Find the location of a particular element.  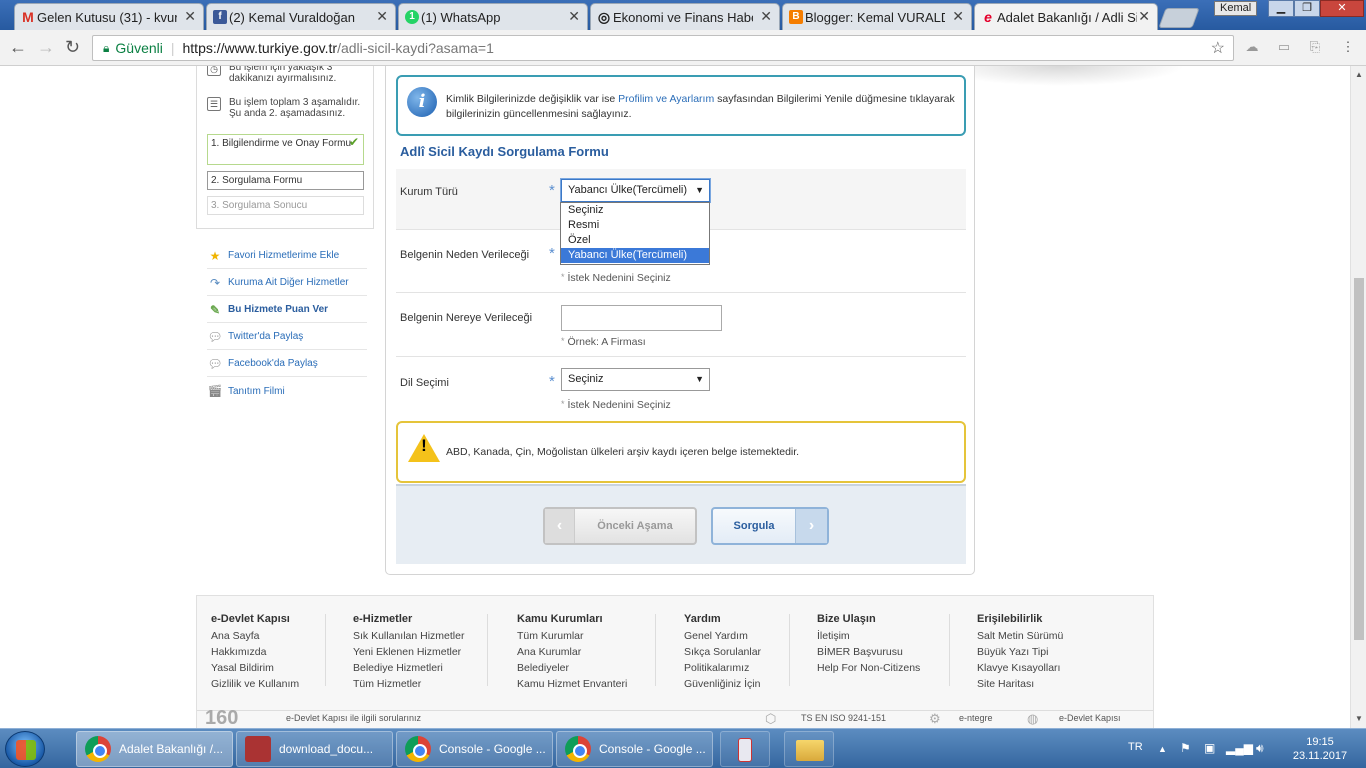

previous-step-button: ‹ Önceki Aşama is located at coordinates (620, 526).